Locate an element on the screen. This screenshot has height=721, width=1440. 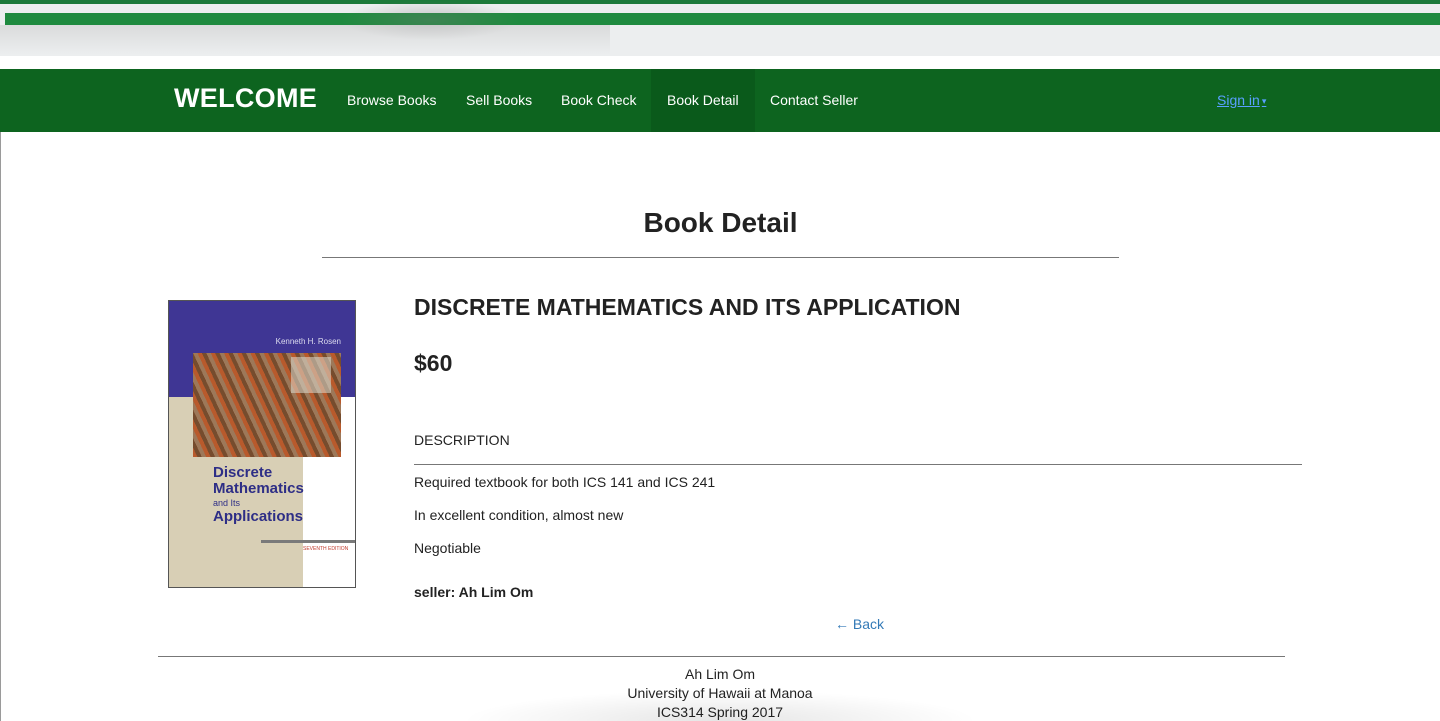
description-line: Negotiable is located at coordinates (447, 548).